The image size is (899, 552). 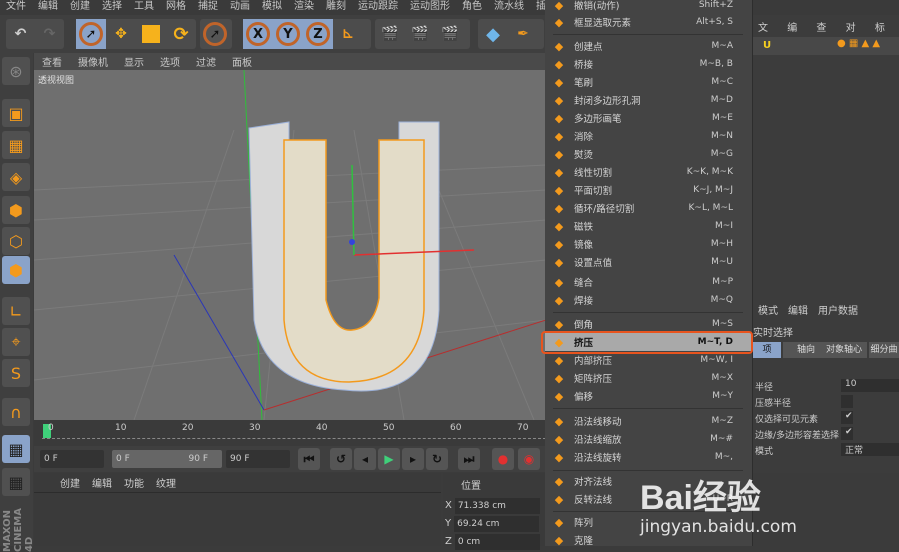 What do you see at coordinates (20, 34) in the screenshot?
I see `undo-icon: ↶` at bounding box center [20, 34].